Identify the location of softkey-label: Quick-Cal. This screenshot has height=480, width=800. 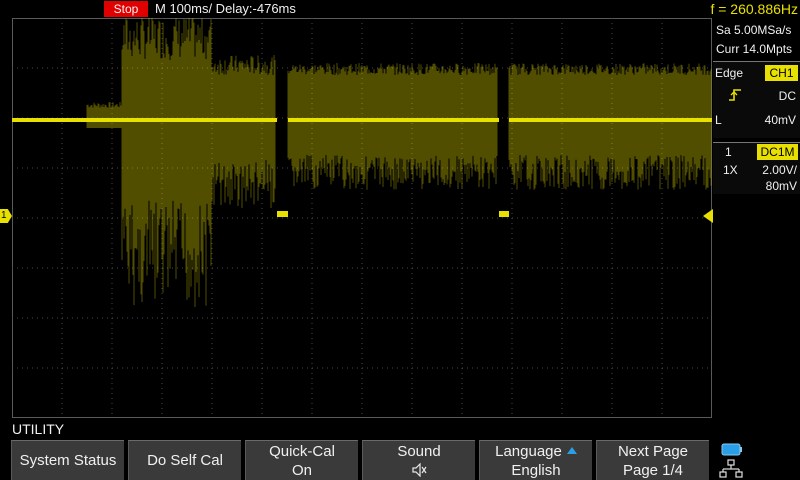
(302, 451).